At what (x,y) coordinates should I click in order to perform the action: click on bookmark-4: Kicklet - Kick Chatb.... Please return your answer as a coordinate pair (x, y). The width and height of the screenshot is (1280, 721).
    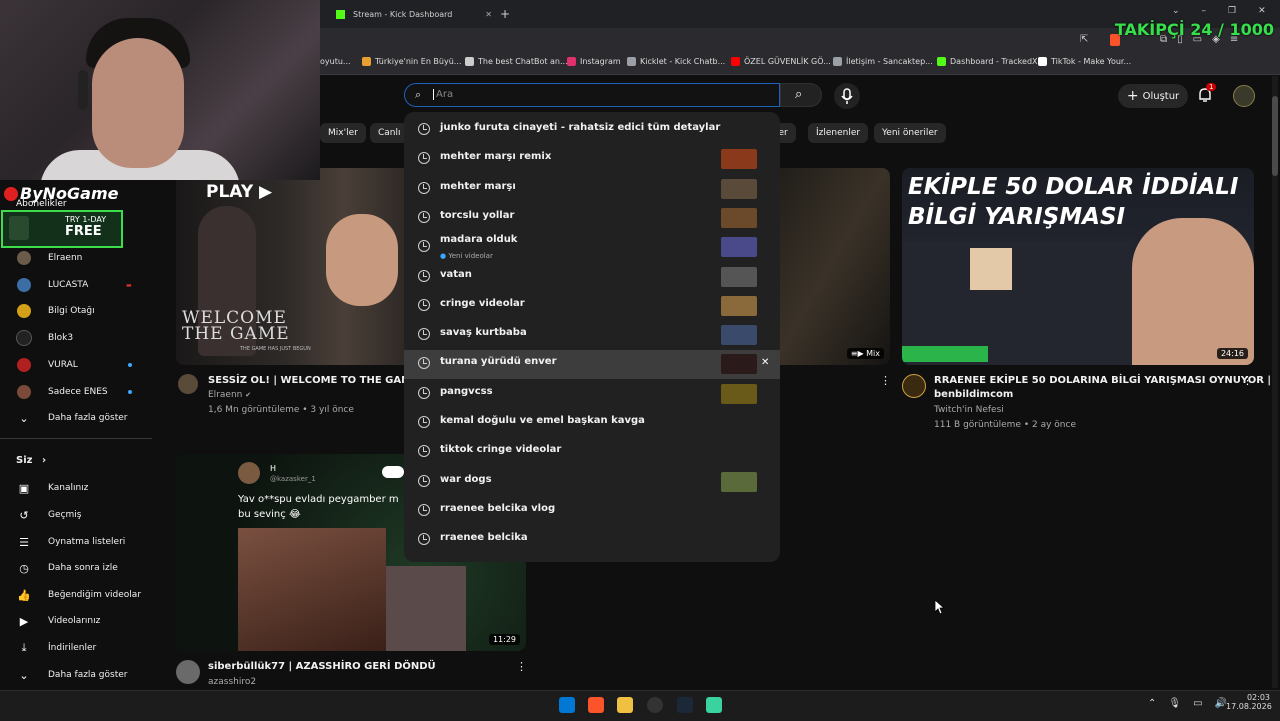
    Looking at the image, I should click on (676, 61).